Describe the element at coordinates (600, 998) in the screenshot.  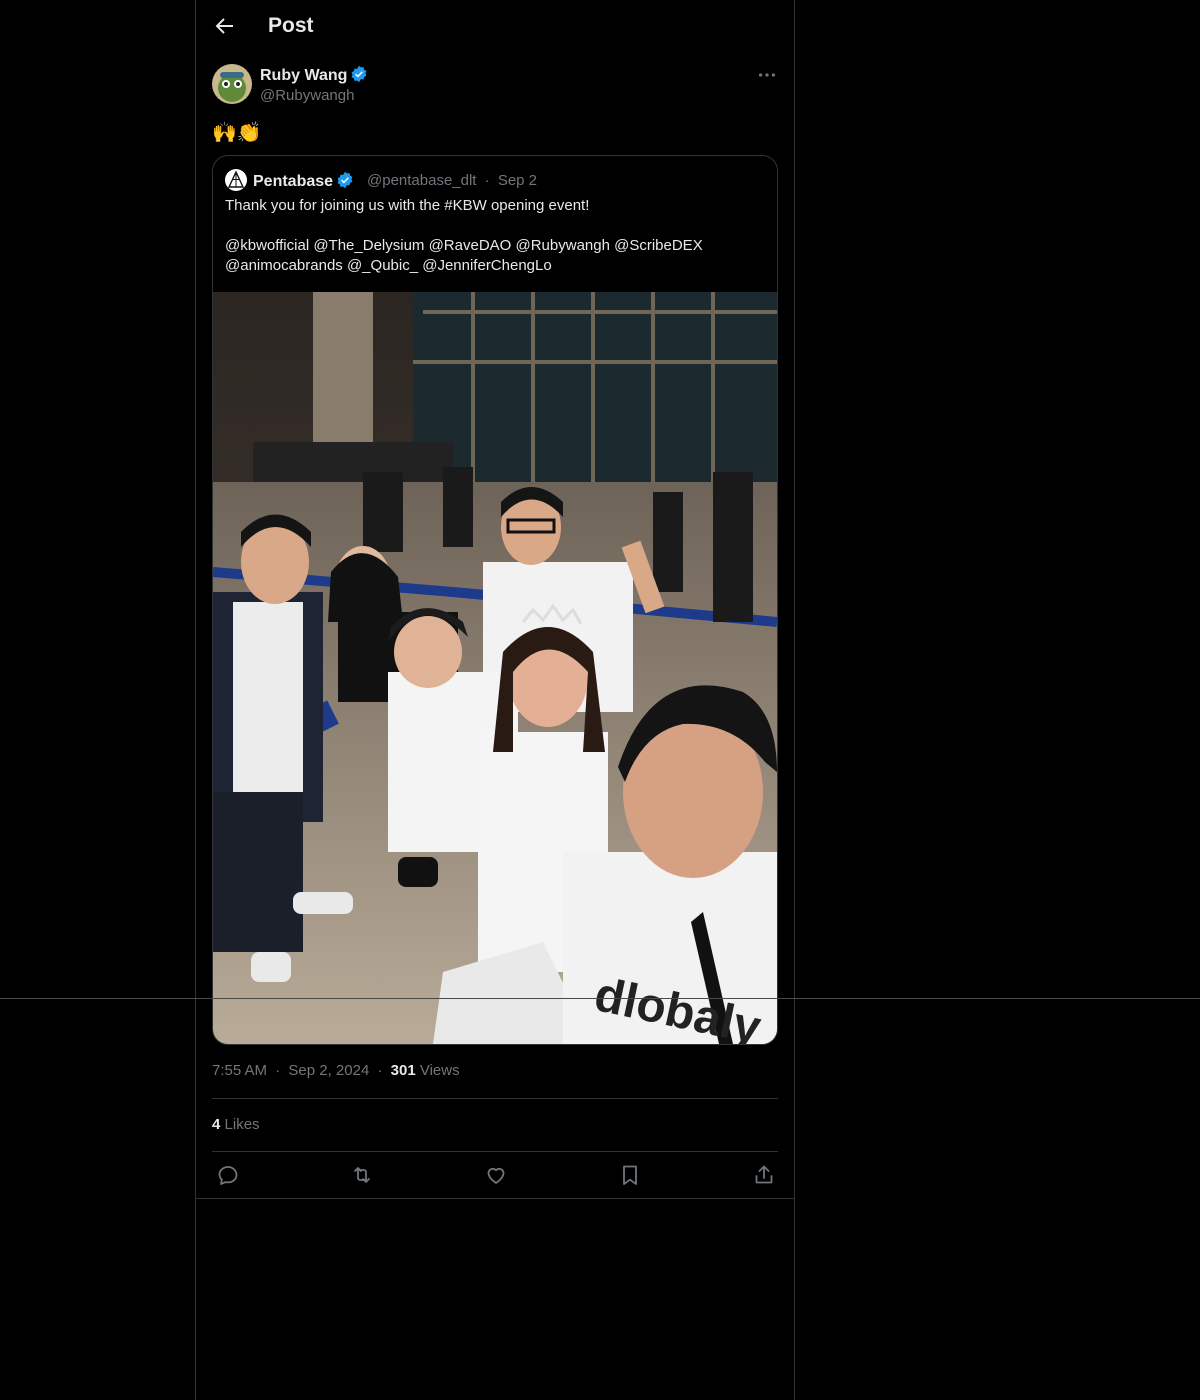
I see `overlay-line` at that location.